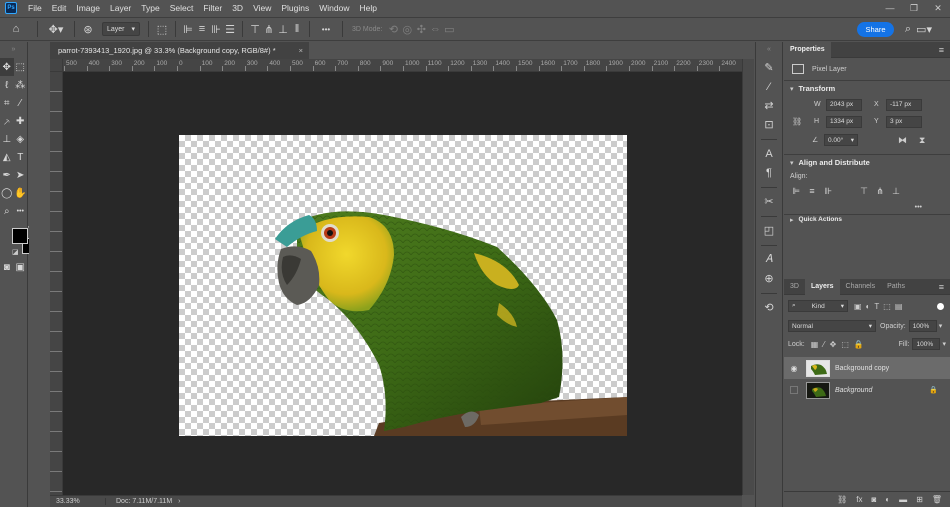  Describe the element at coordinates (7, 193) in the screenshot. I see `ellipse-tool-icon: ◯` at that location.